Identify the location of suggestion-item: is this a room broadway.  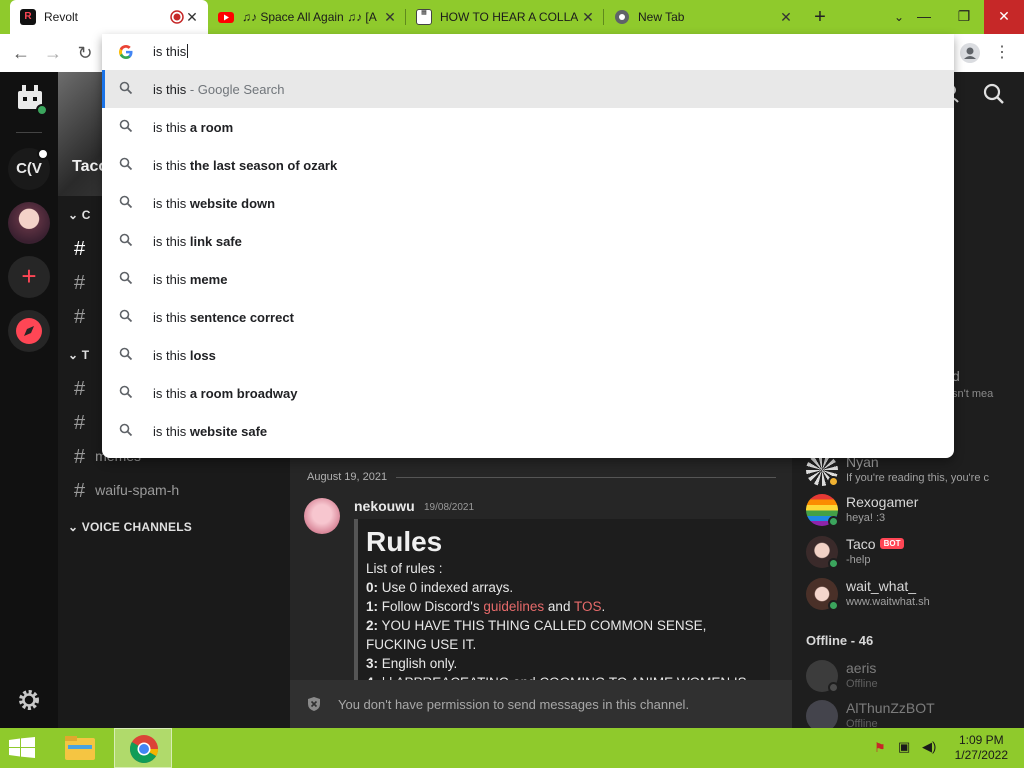
(528, 393).